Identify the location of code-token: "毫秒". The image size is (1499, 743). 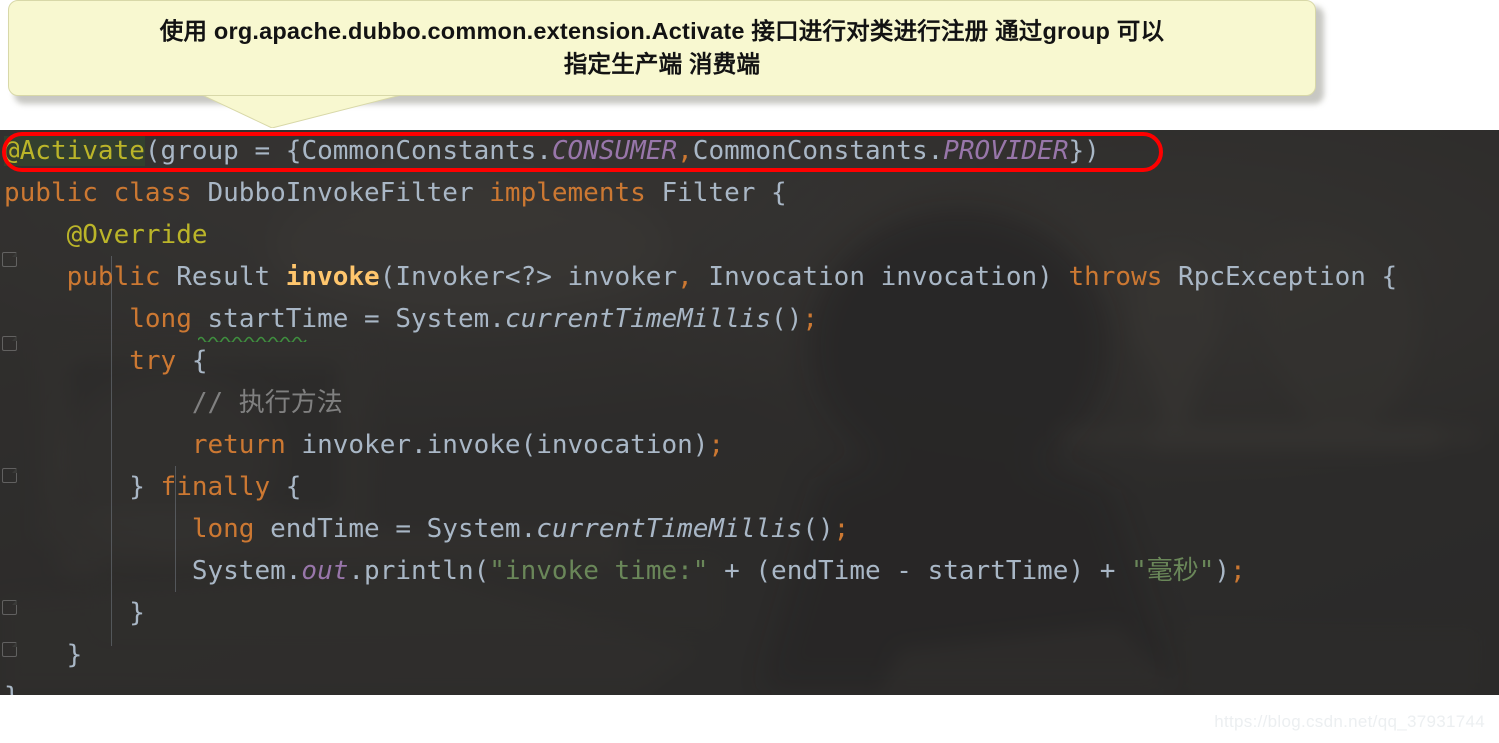
(1173, 571).